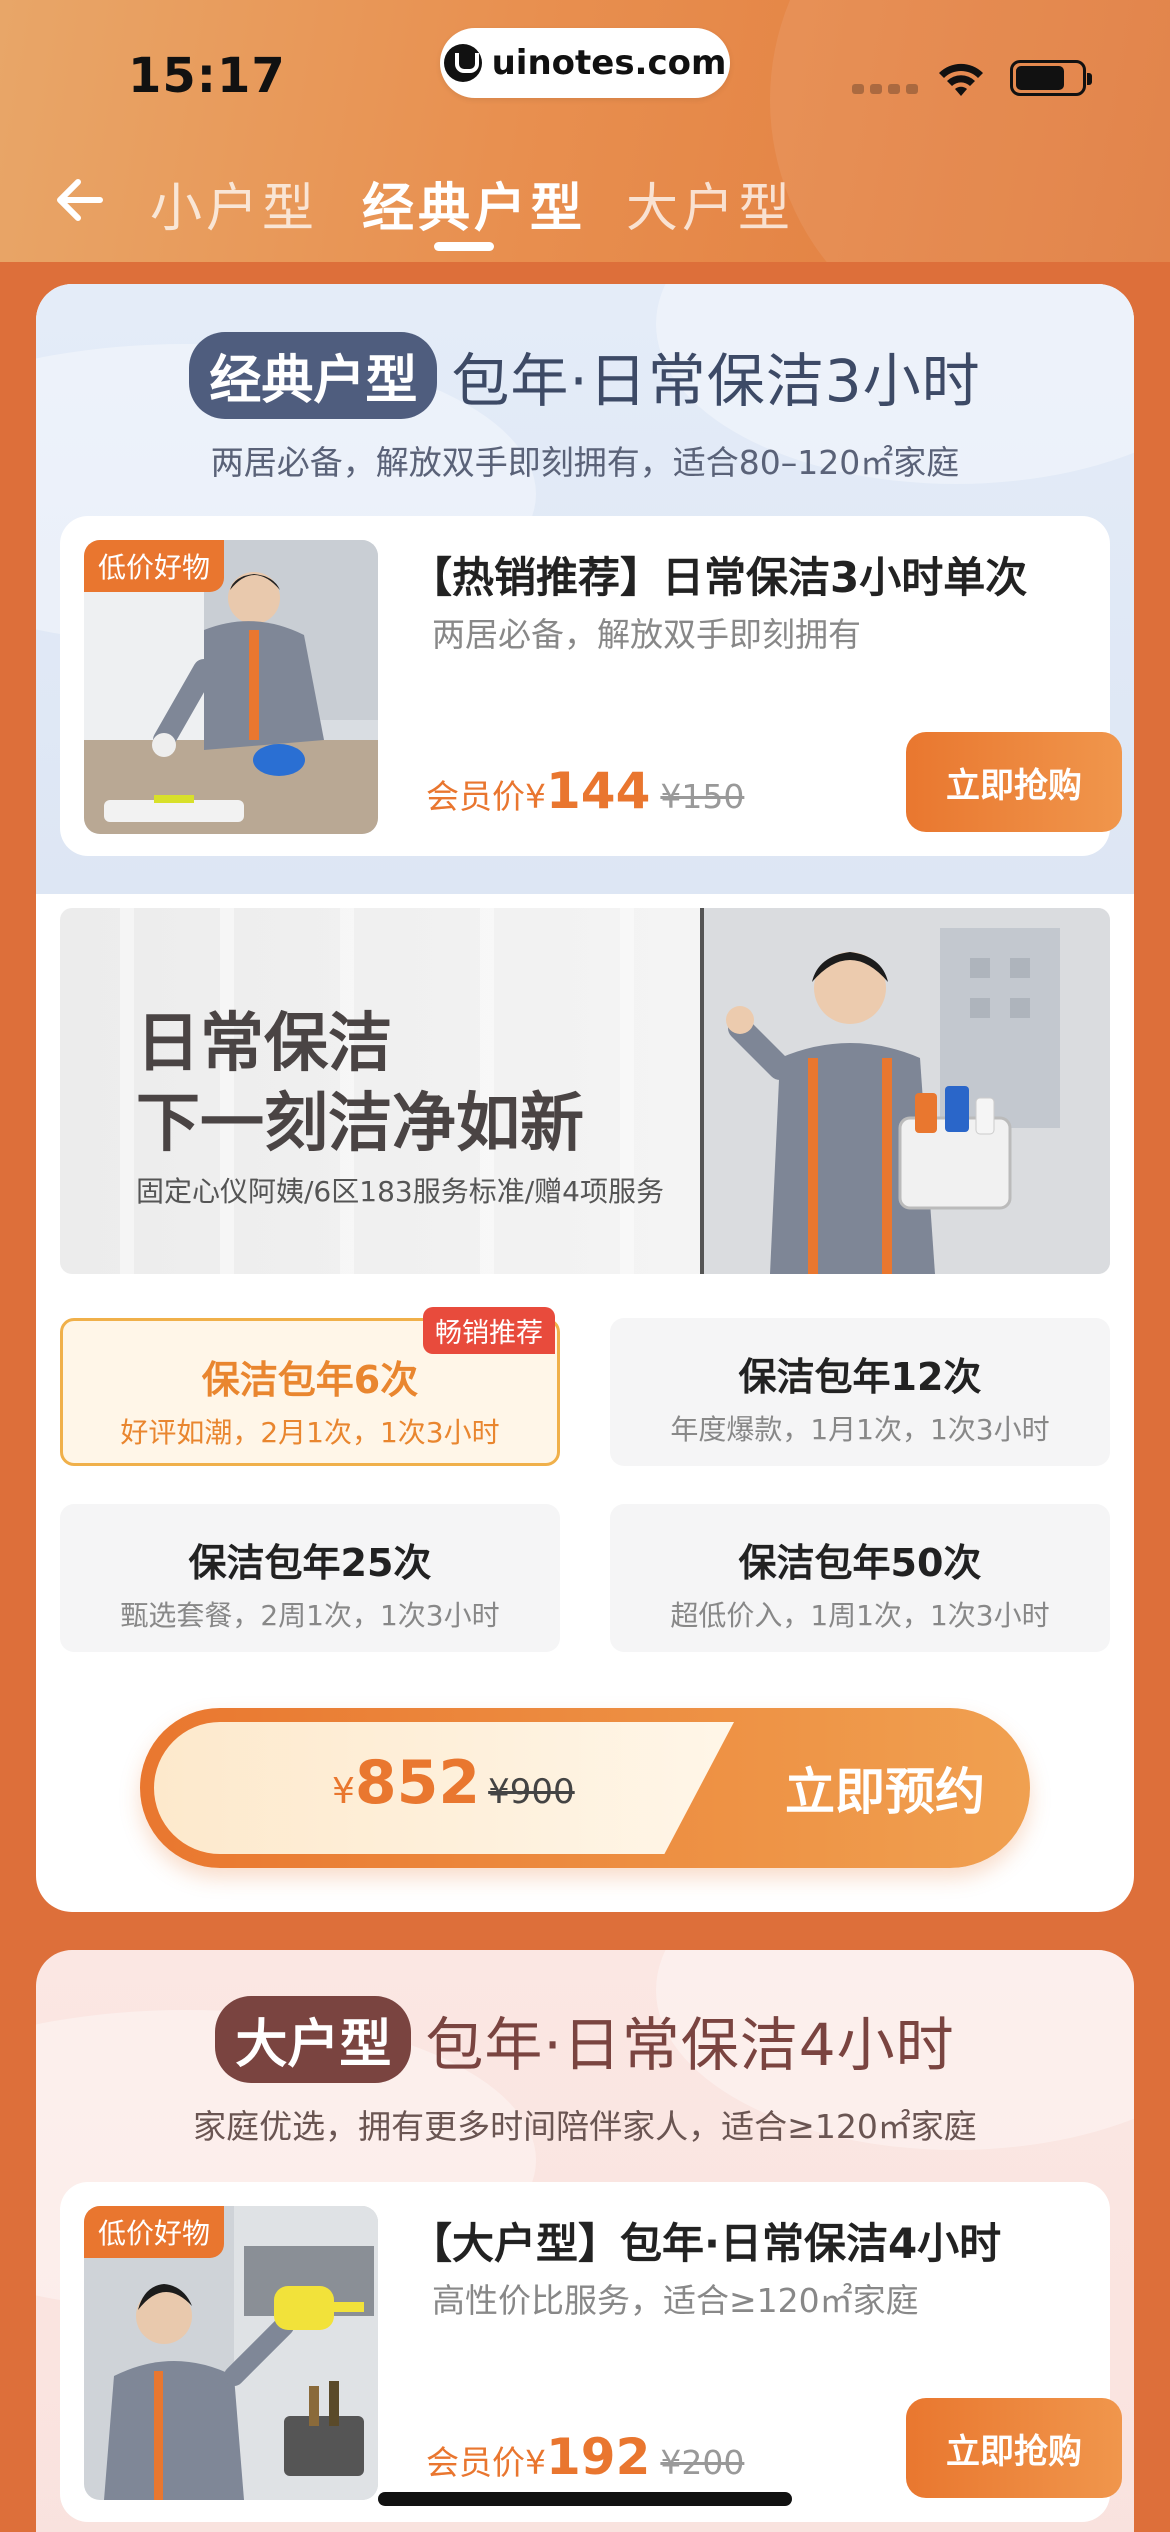  Describe the element at coordinates (860, 1377) in the screenshot. I see `option-title: 保洁包年12次` at that location.